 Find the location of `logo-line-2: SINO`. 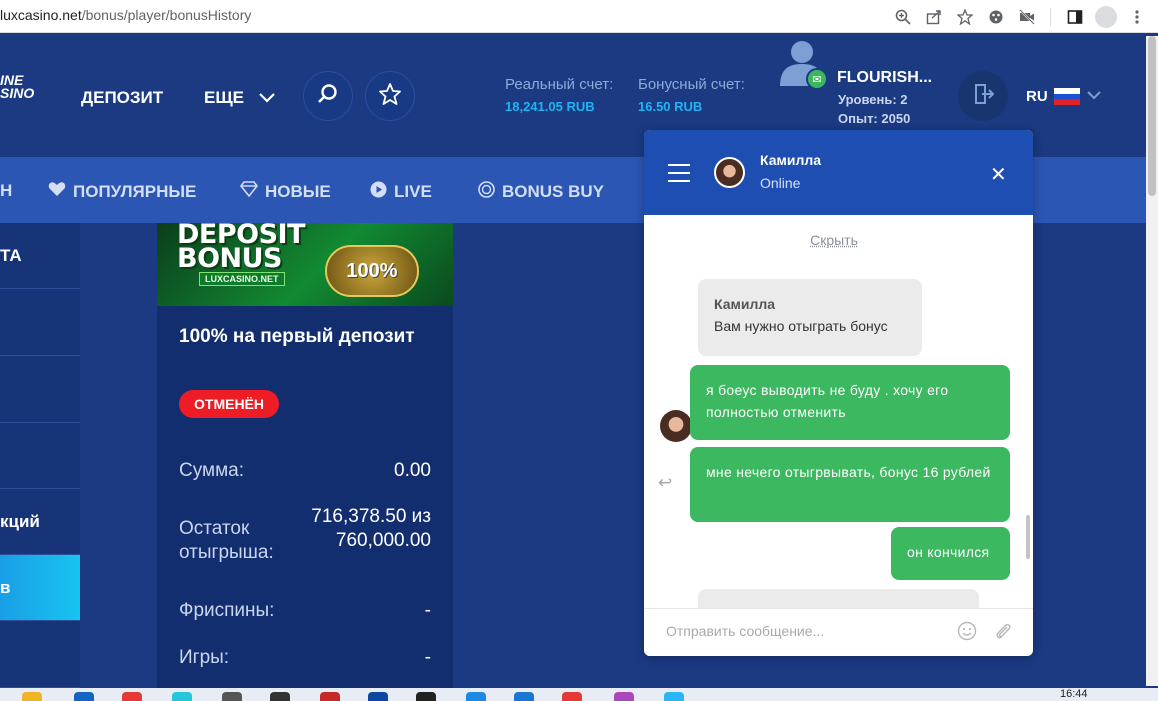

logo-line-2: SINO is located at coordinates (17, 93).